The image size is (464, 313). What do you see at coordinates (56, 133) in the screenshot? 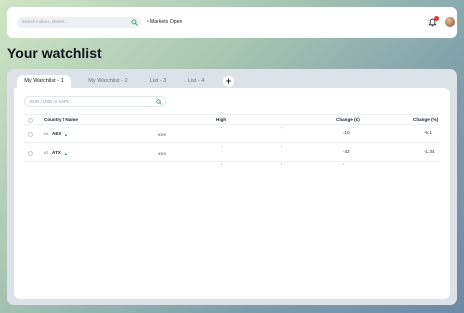
I see `instrument-name: AEX` at bounding box center [56, 133].